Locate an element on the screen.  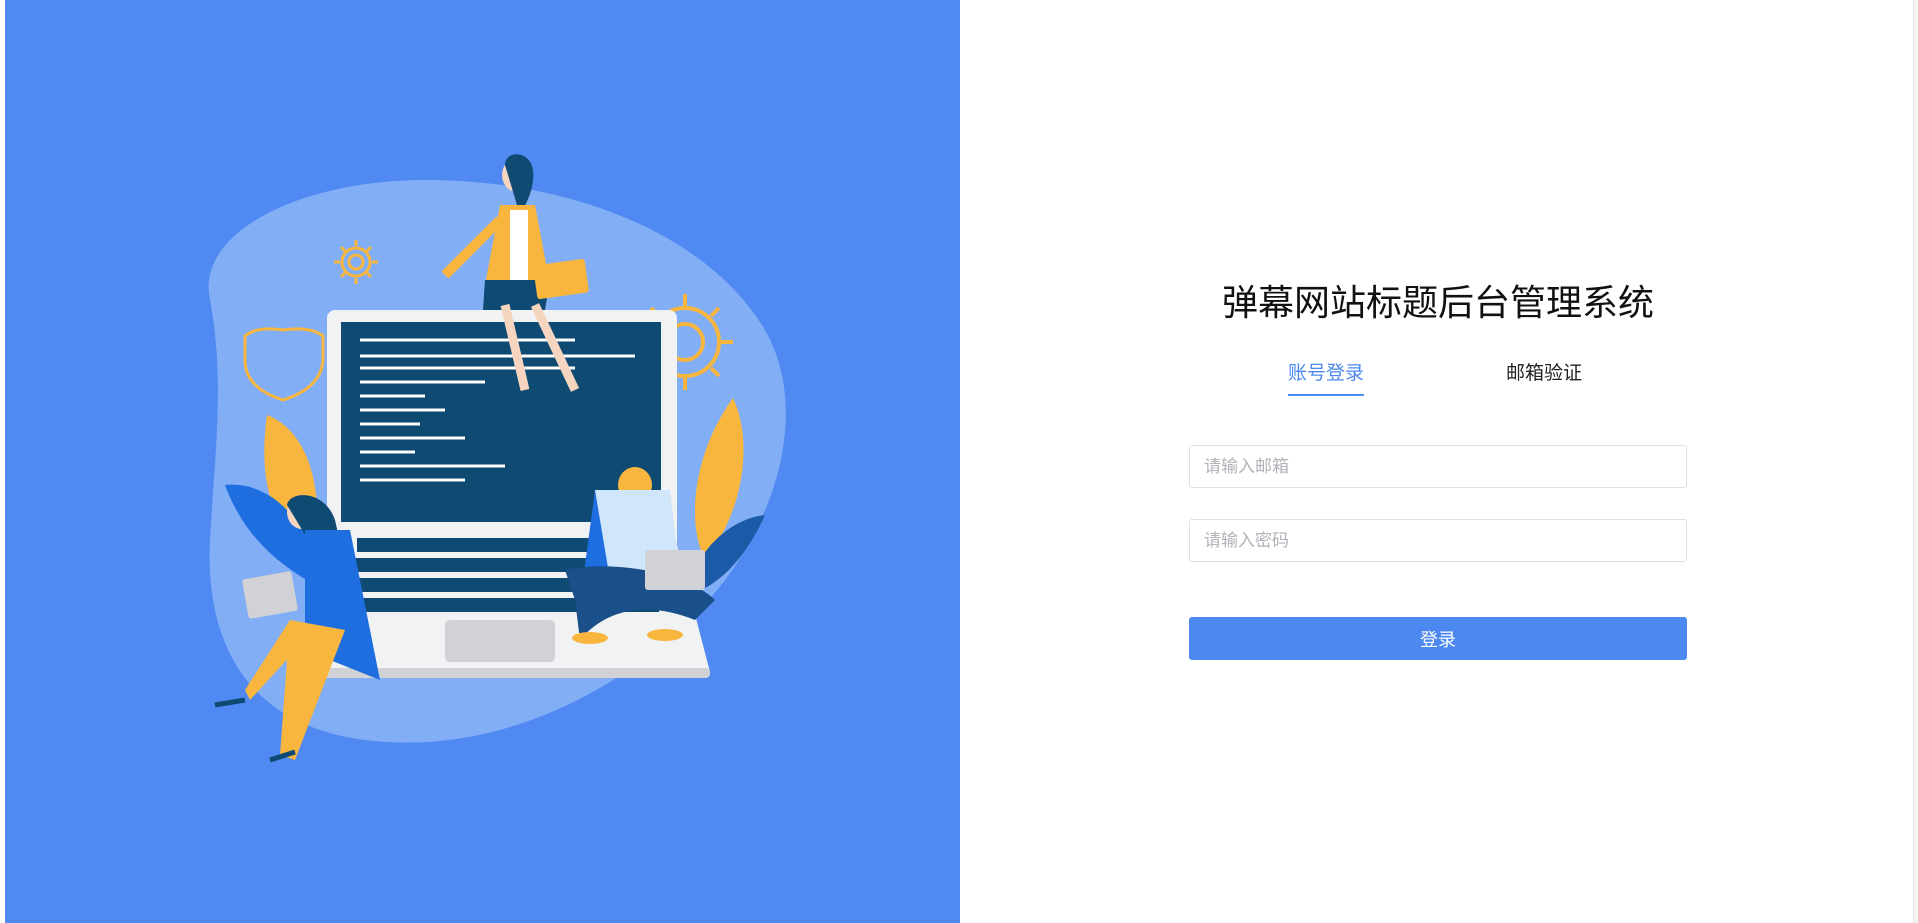
tab-email-verify: 邮箱验证 is located at coordinates (1544, 382).